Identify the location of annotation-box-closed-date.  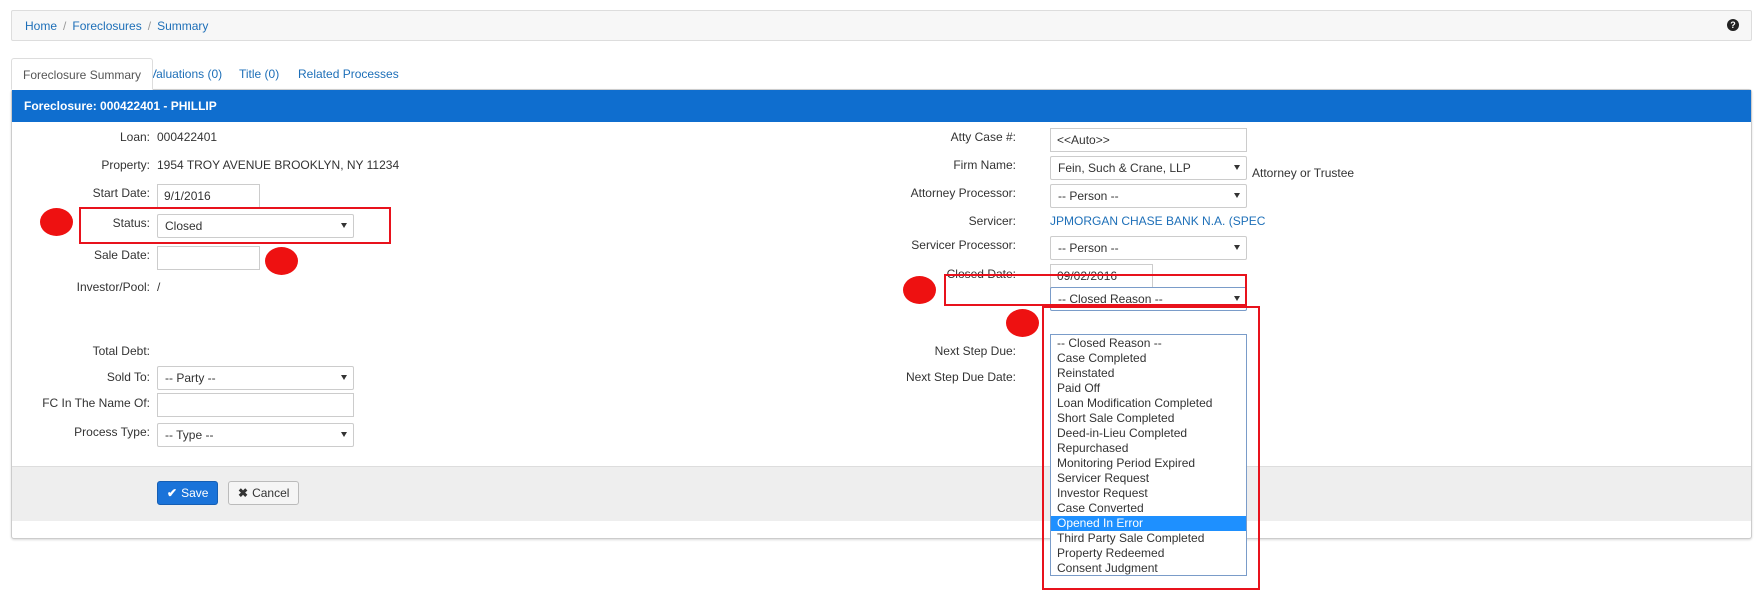
(1095, 290).